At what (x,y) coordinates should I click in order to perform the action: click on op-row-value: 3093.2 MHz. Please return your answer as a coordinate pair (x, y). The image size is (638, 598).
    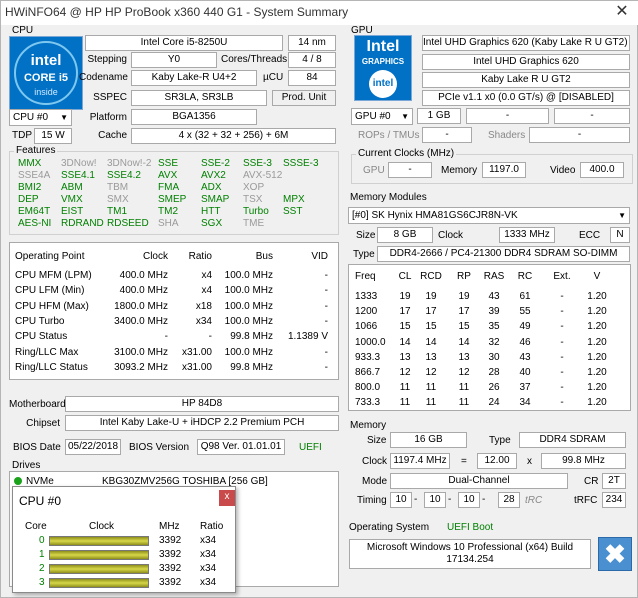
    Looking at the image, I should click on (141, 367).